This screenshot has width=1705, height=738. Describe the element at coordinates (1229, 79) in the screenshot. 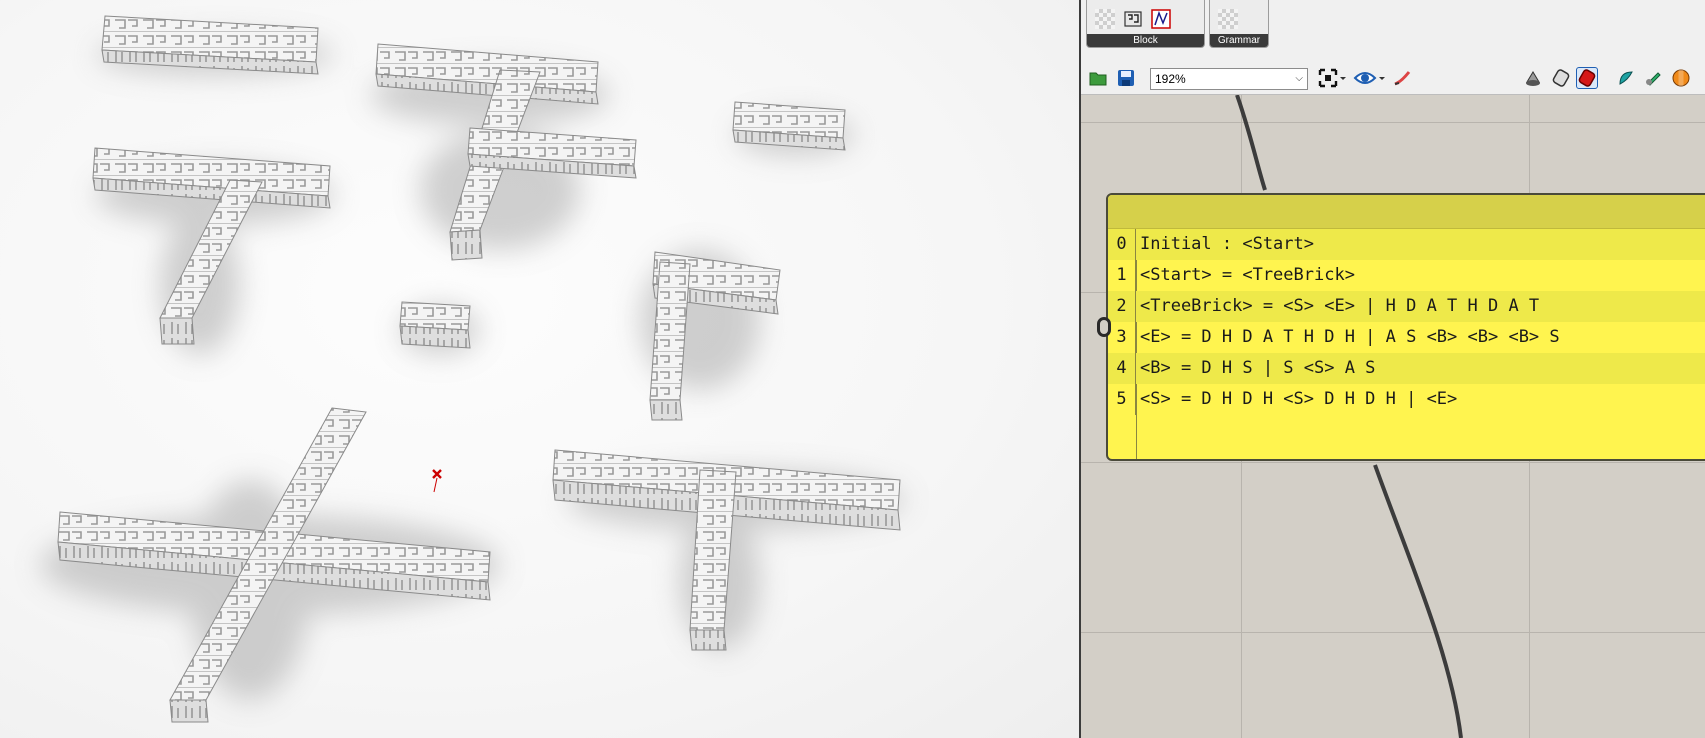

I see `zoom-level-dropdown: 192% ⌵` at that location.